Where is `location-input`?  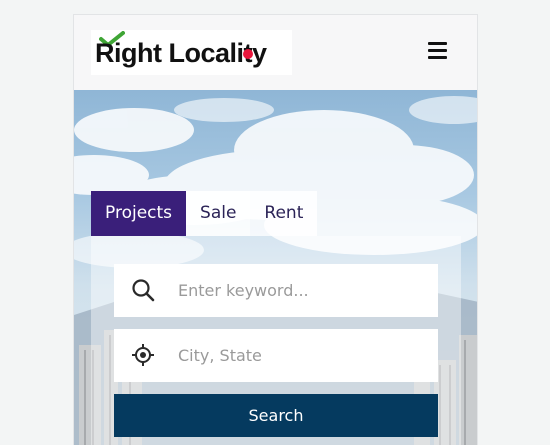 location-input is located at coordinates (303, 355).